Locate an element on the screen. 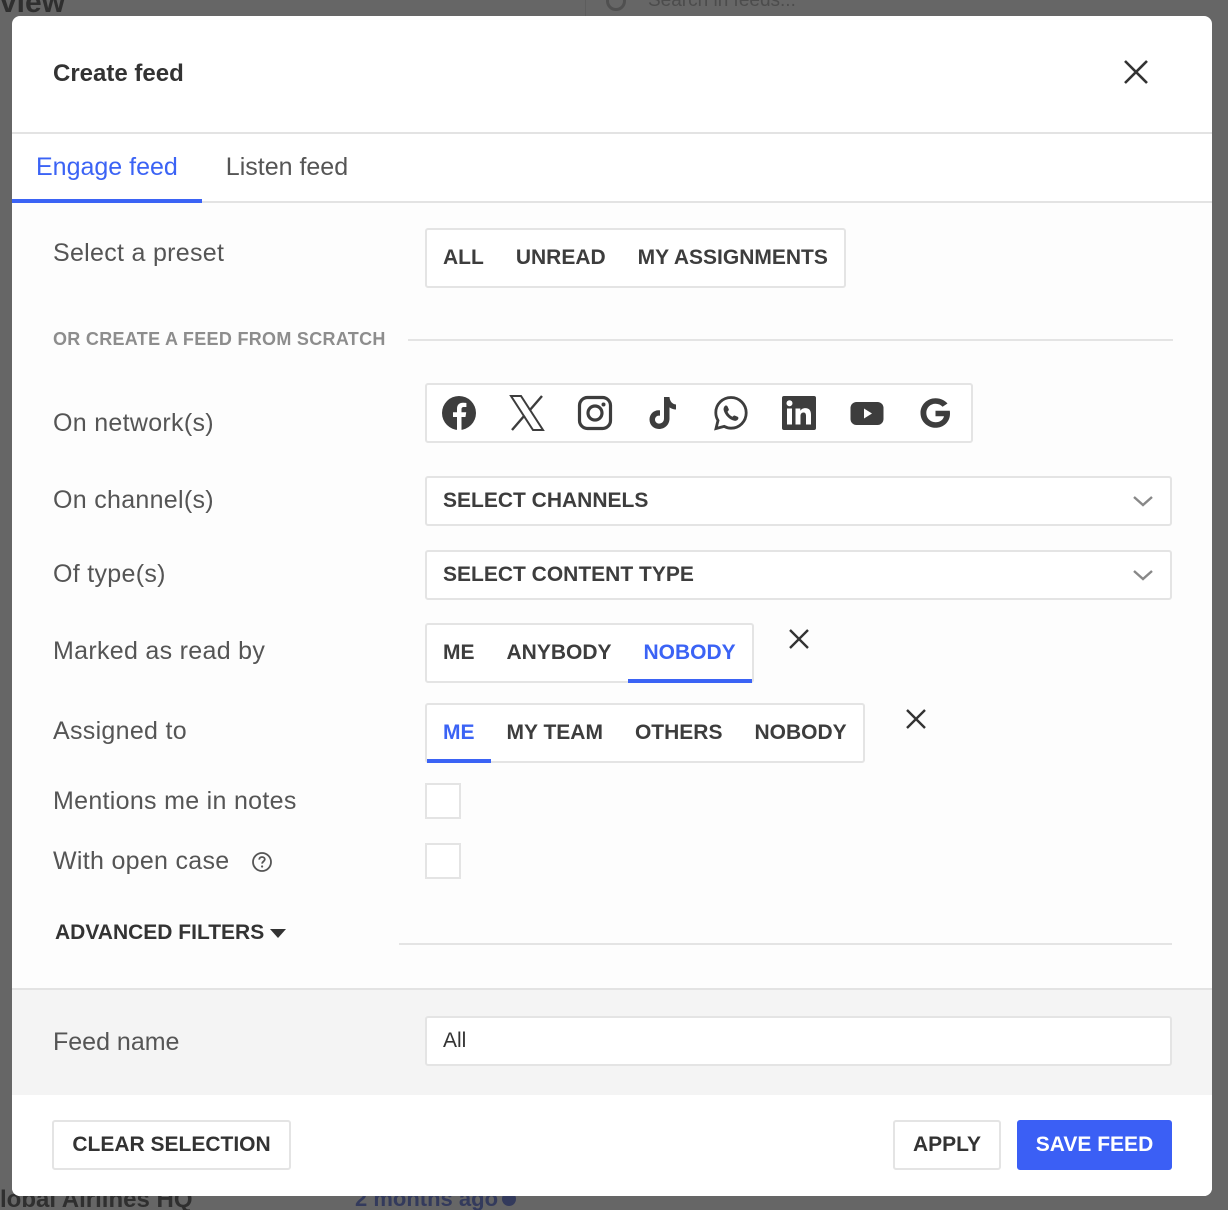 The height and width of the screenshot is (1210, 1228). preset-selector: ALL UNREAD MY ASSIGNMENTS is located at coordinates (635, 258).